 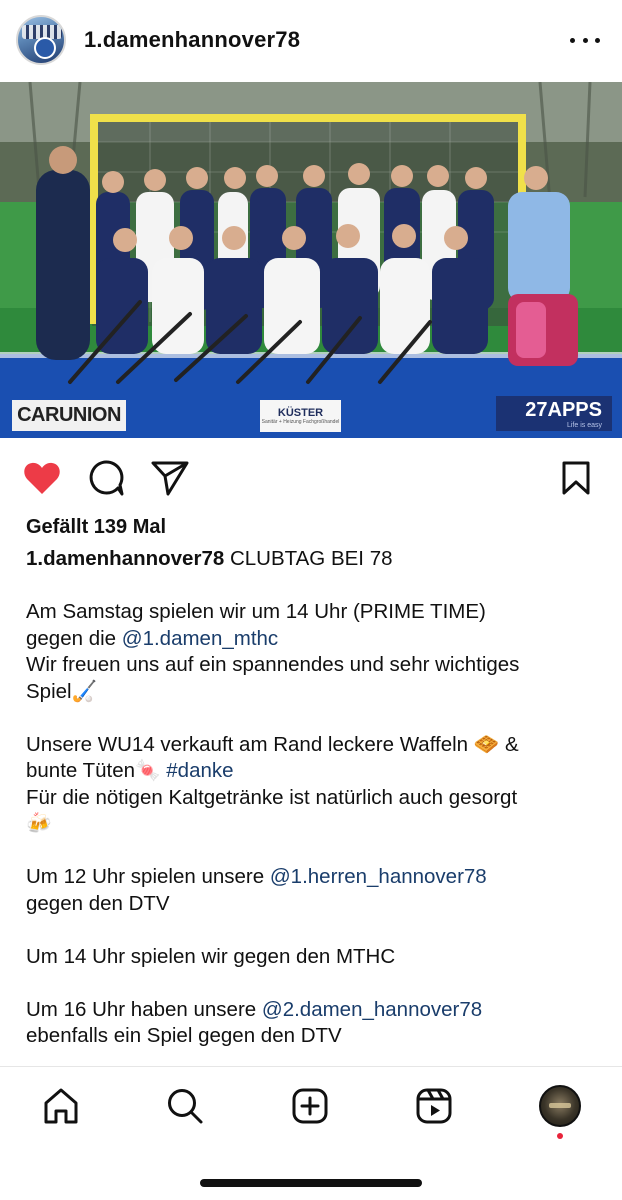 I want to click on caption-line: gegen den DTV, so click(x=98, y=903).